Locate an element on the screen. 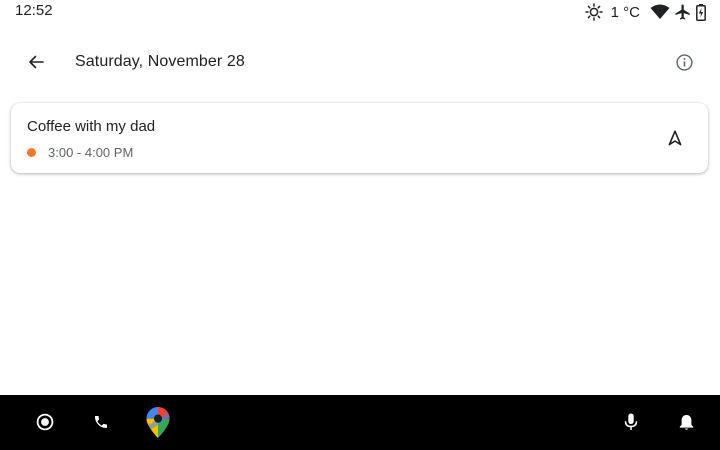 The image size is (720, 450). info-button is located at coordinates (684, 62).